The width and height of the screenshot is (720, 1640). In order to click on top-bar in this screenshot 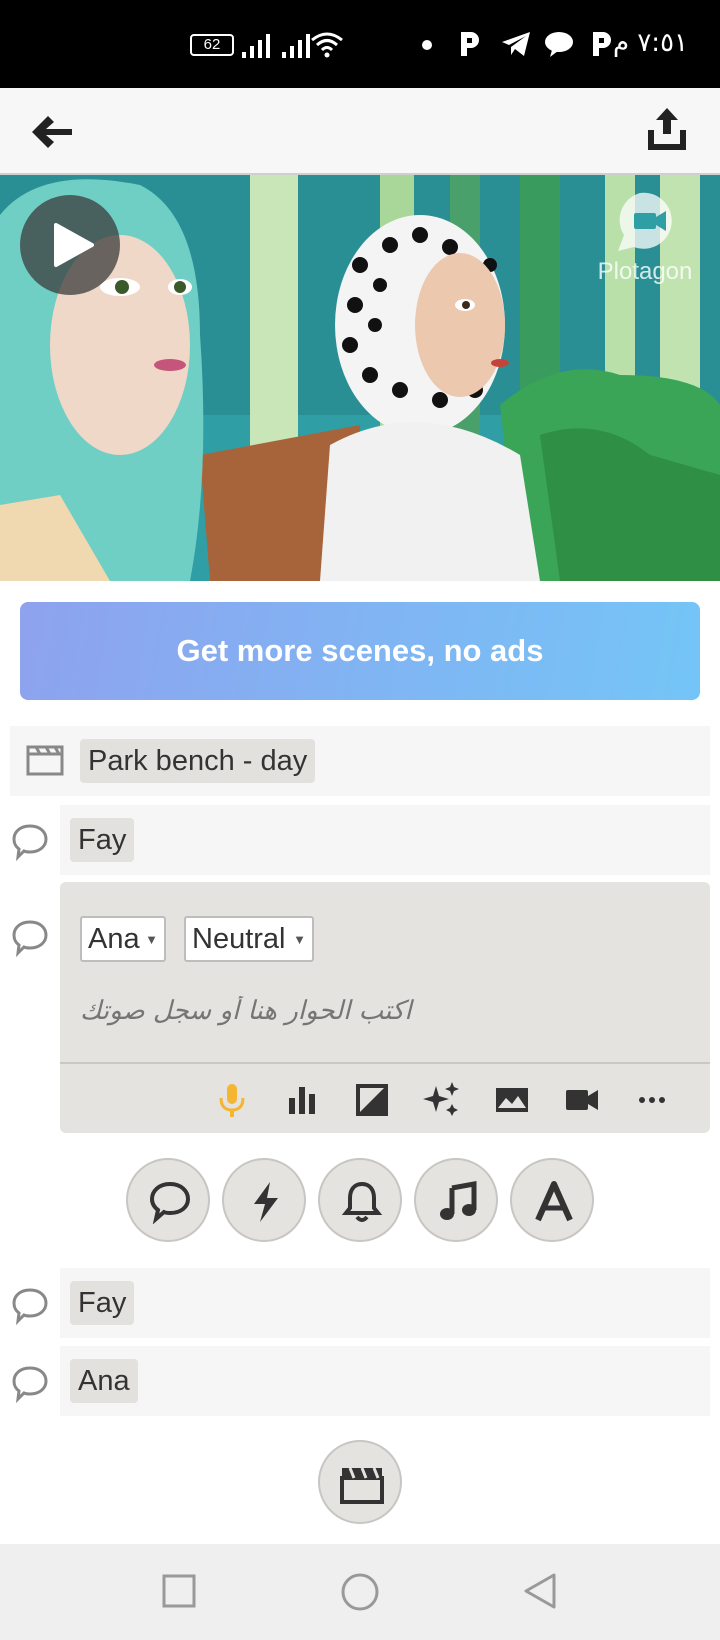, I will do `click(360, 131)`.